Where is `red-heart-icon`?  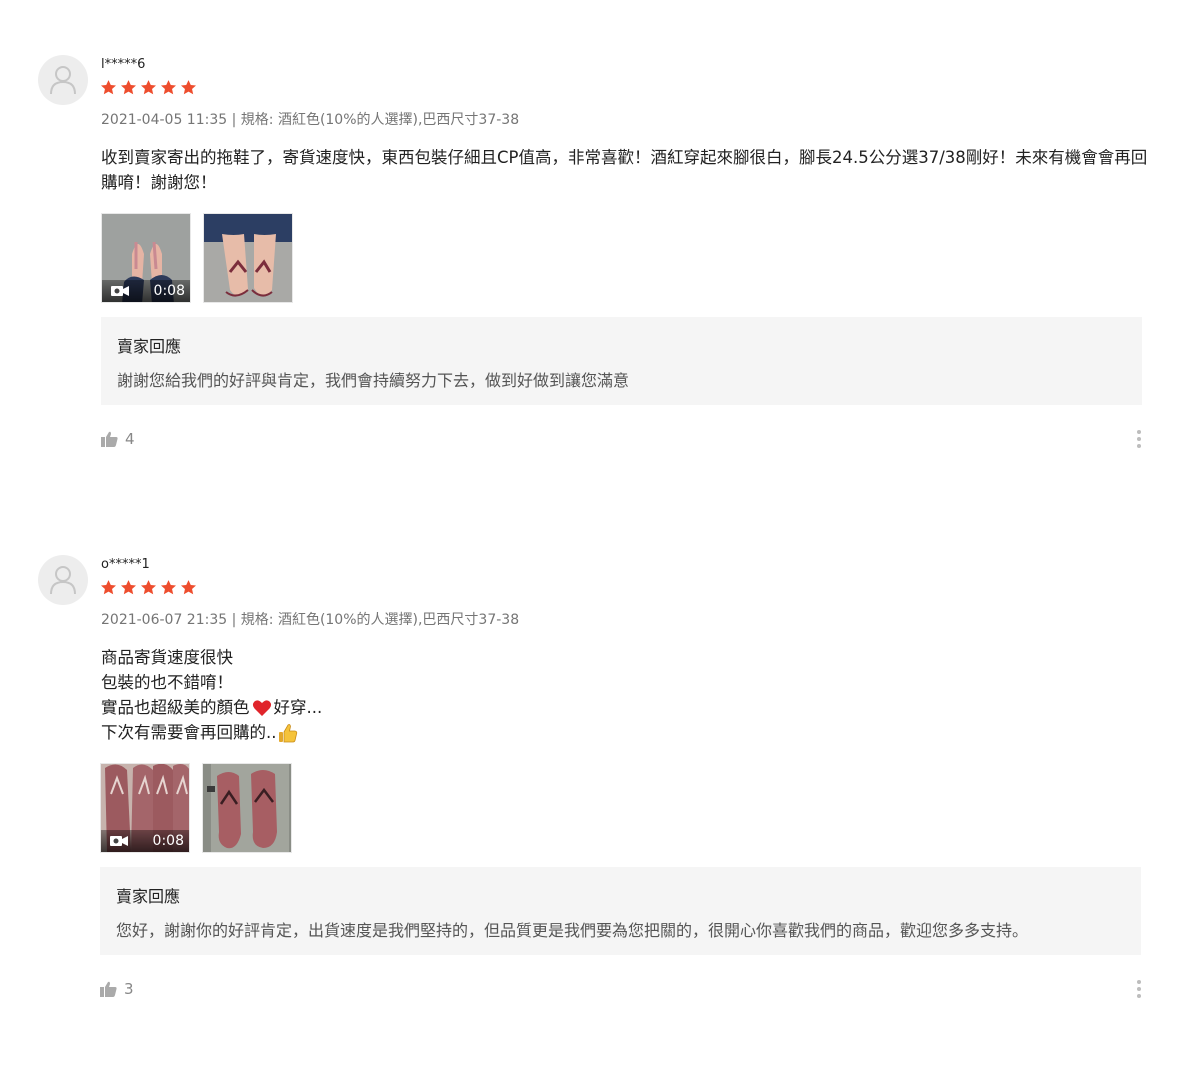
red-heart-icon is located at coordinates (261, 707).